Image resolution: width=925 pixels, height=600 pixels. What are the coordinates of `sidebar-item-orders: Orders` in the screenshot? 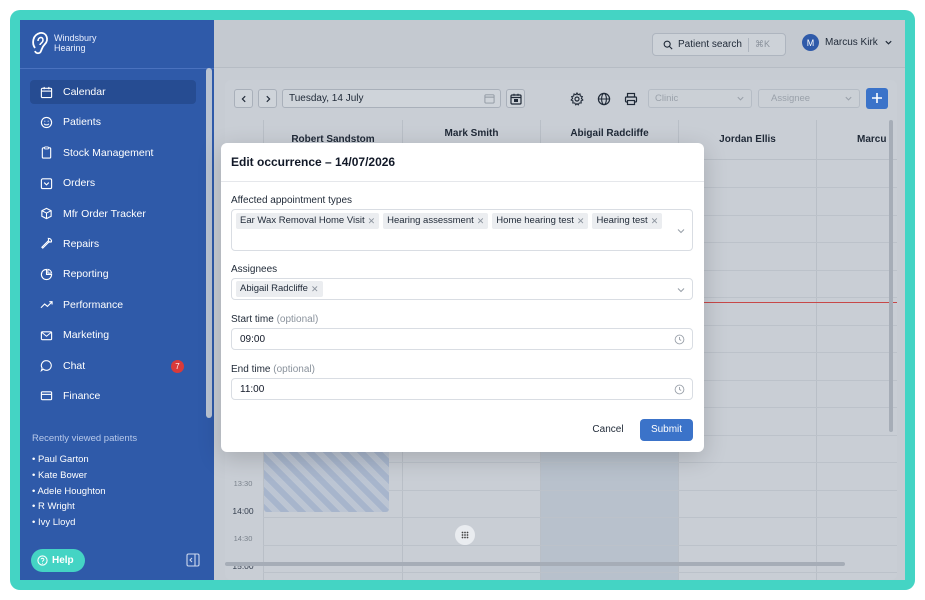 It's located at (113, 183).